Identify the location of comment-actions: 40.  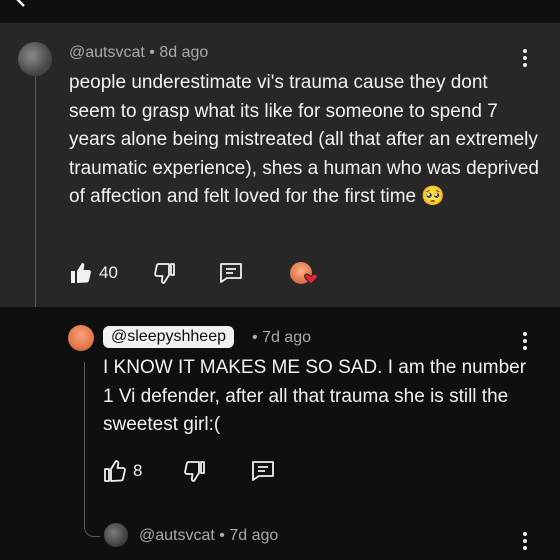
(206, 273).